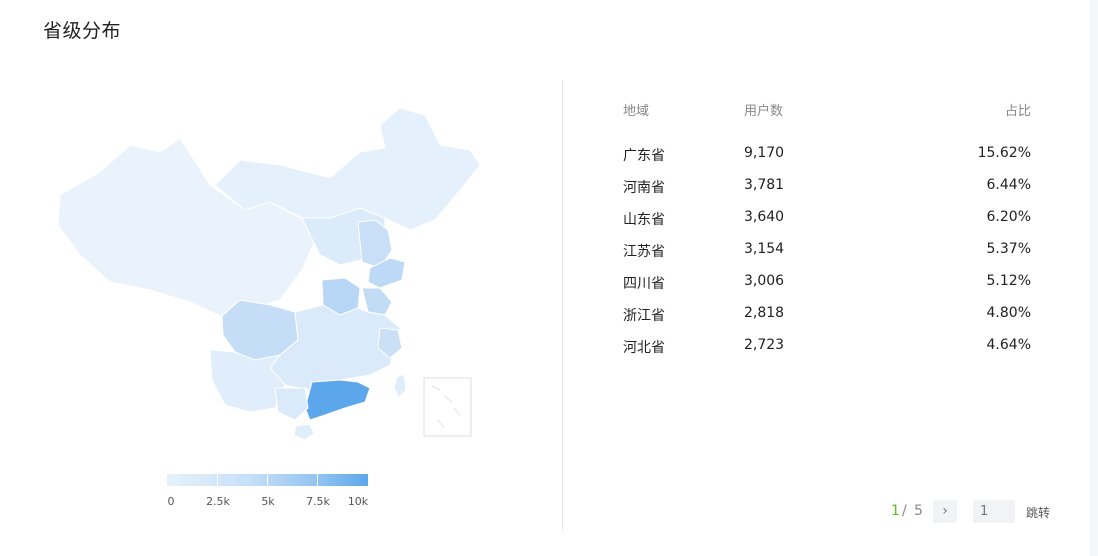 This screenshot has height=556, width=1098. Describe the element at coordinates (171, 501) in the screenshot. I see `legend-tick-label: 0` at that location.